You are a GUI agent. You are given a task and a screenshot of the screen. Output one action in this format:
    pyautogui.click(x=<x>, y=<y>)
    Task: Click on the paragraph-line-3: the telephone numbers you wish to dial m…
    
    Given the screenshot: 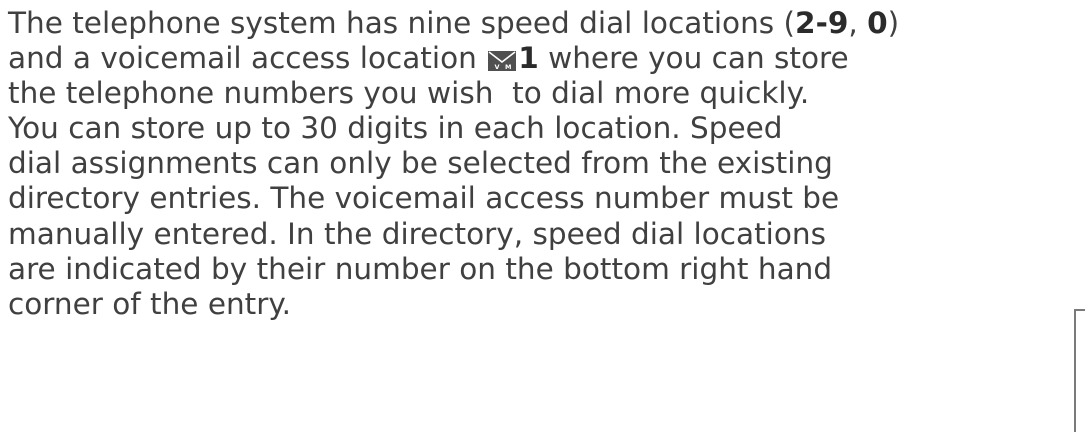 What is the action you would take?
    pyautogui.click(x=409, y=93)
    